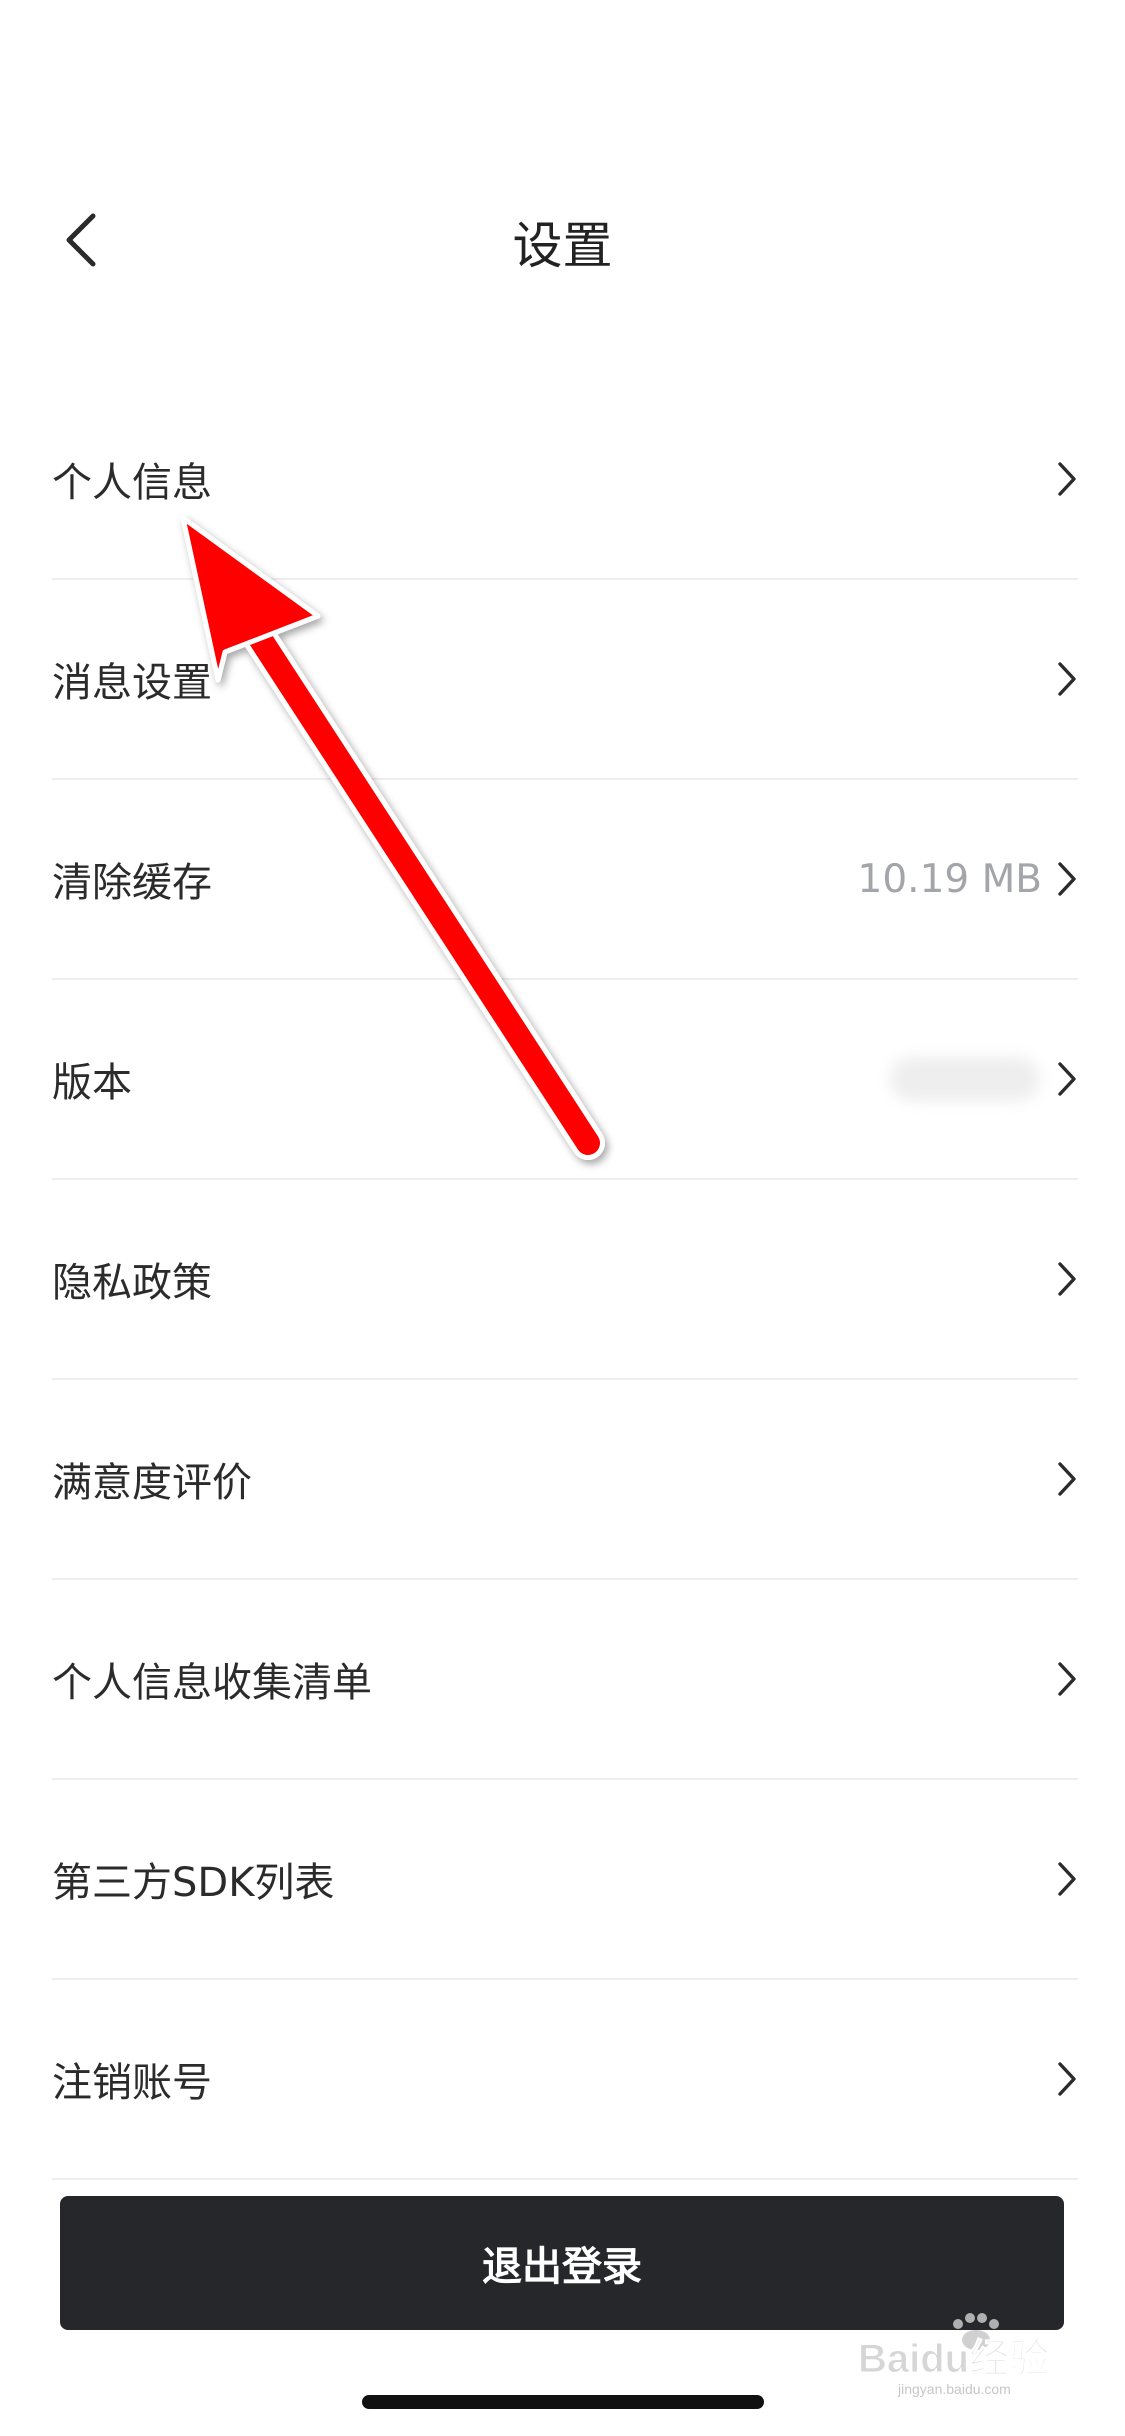 Image resolution: width=1125 pixels, height=2436 pixels. I want to click on settings-item-label: 消息设置, so click(132, 683).